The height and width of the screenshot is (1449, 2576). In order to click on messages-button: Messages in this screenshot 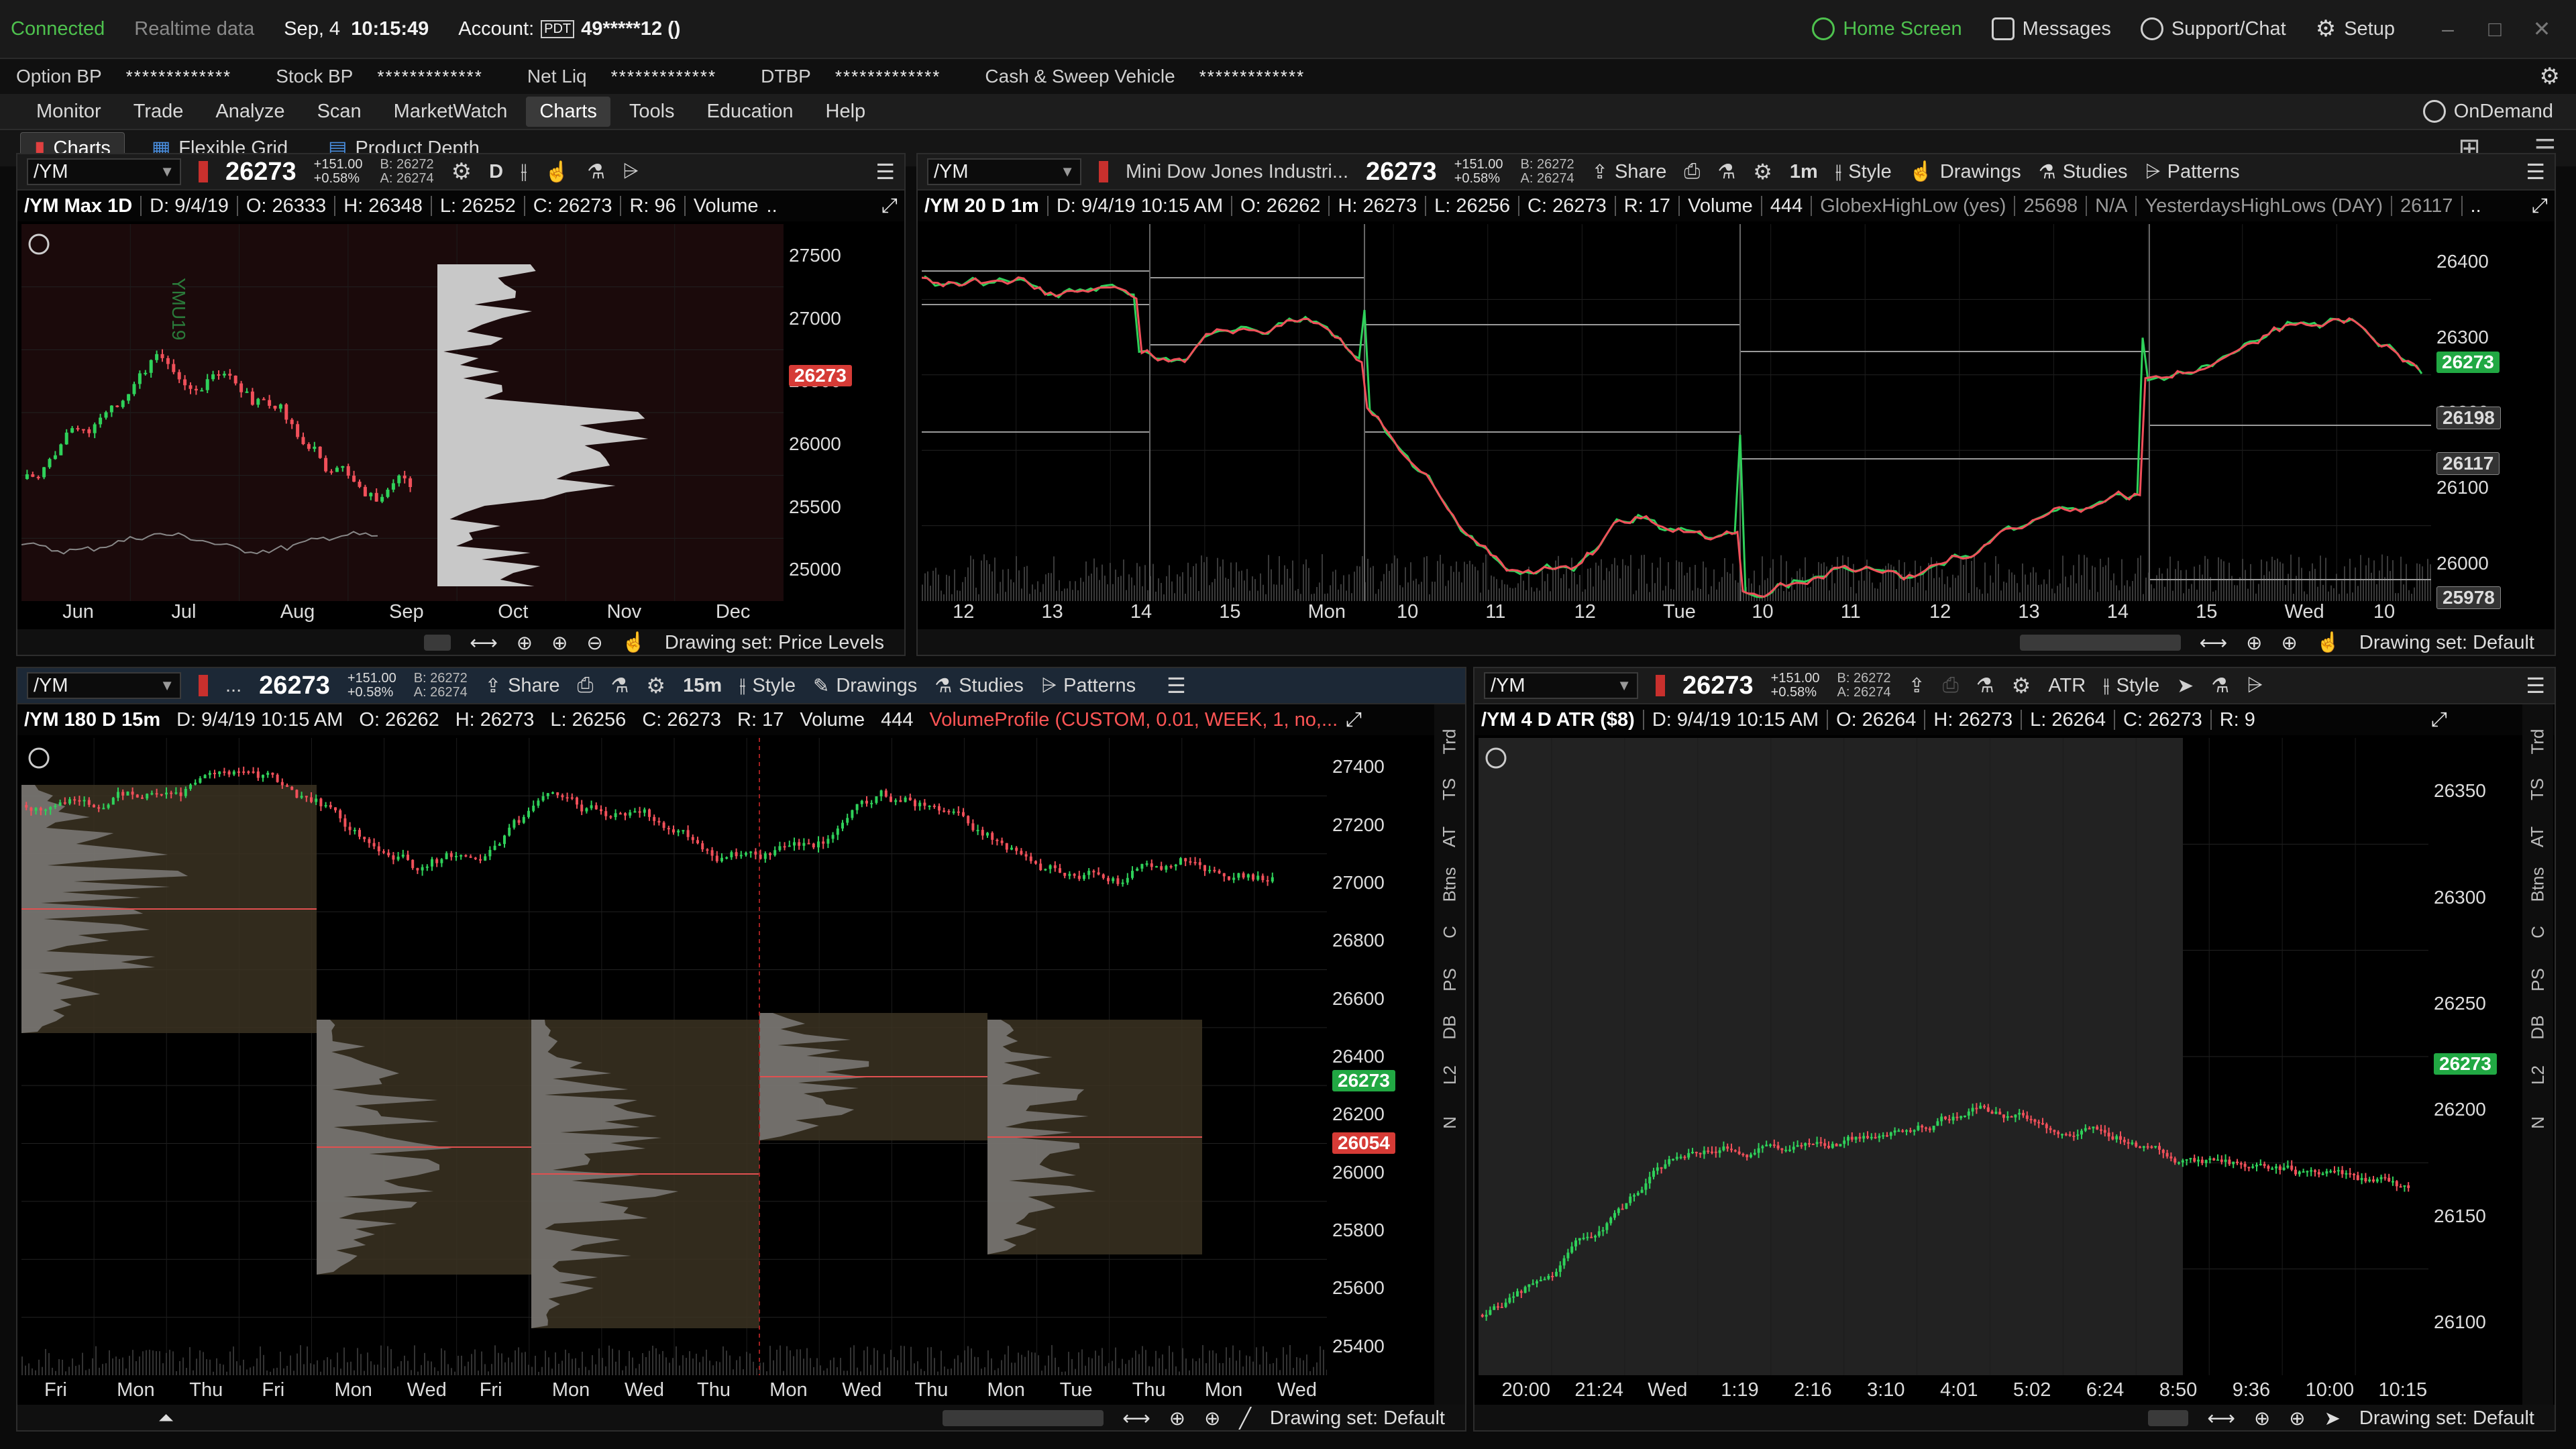, I will do `click(2051, 28)`.